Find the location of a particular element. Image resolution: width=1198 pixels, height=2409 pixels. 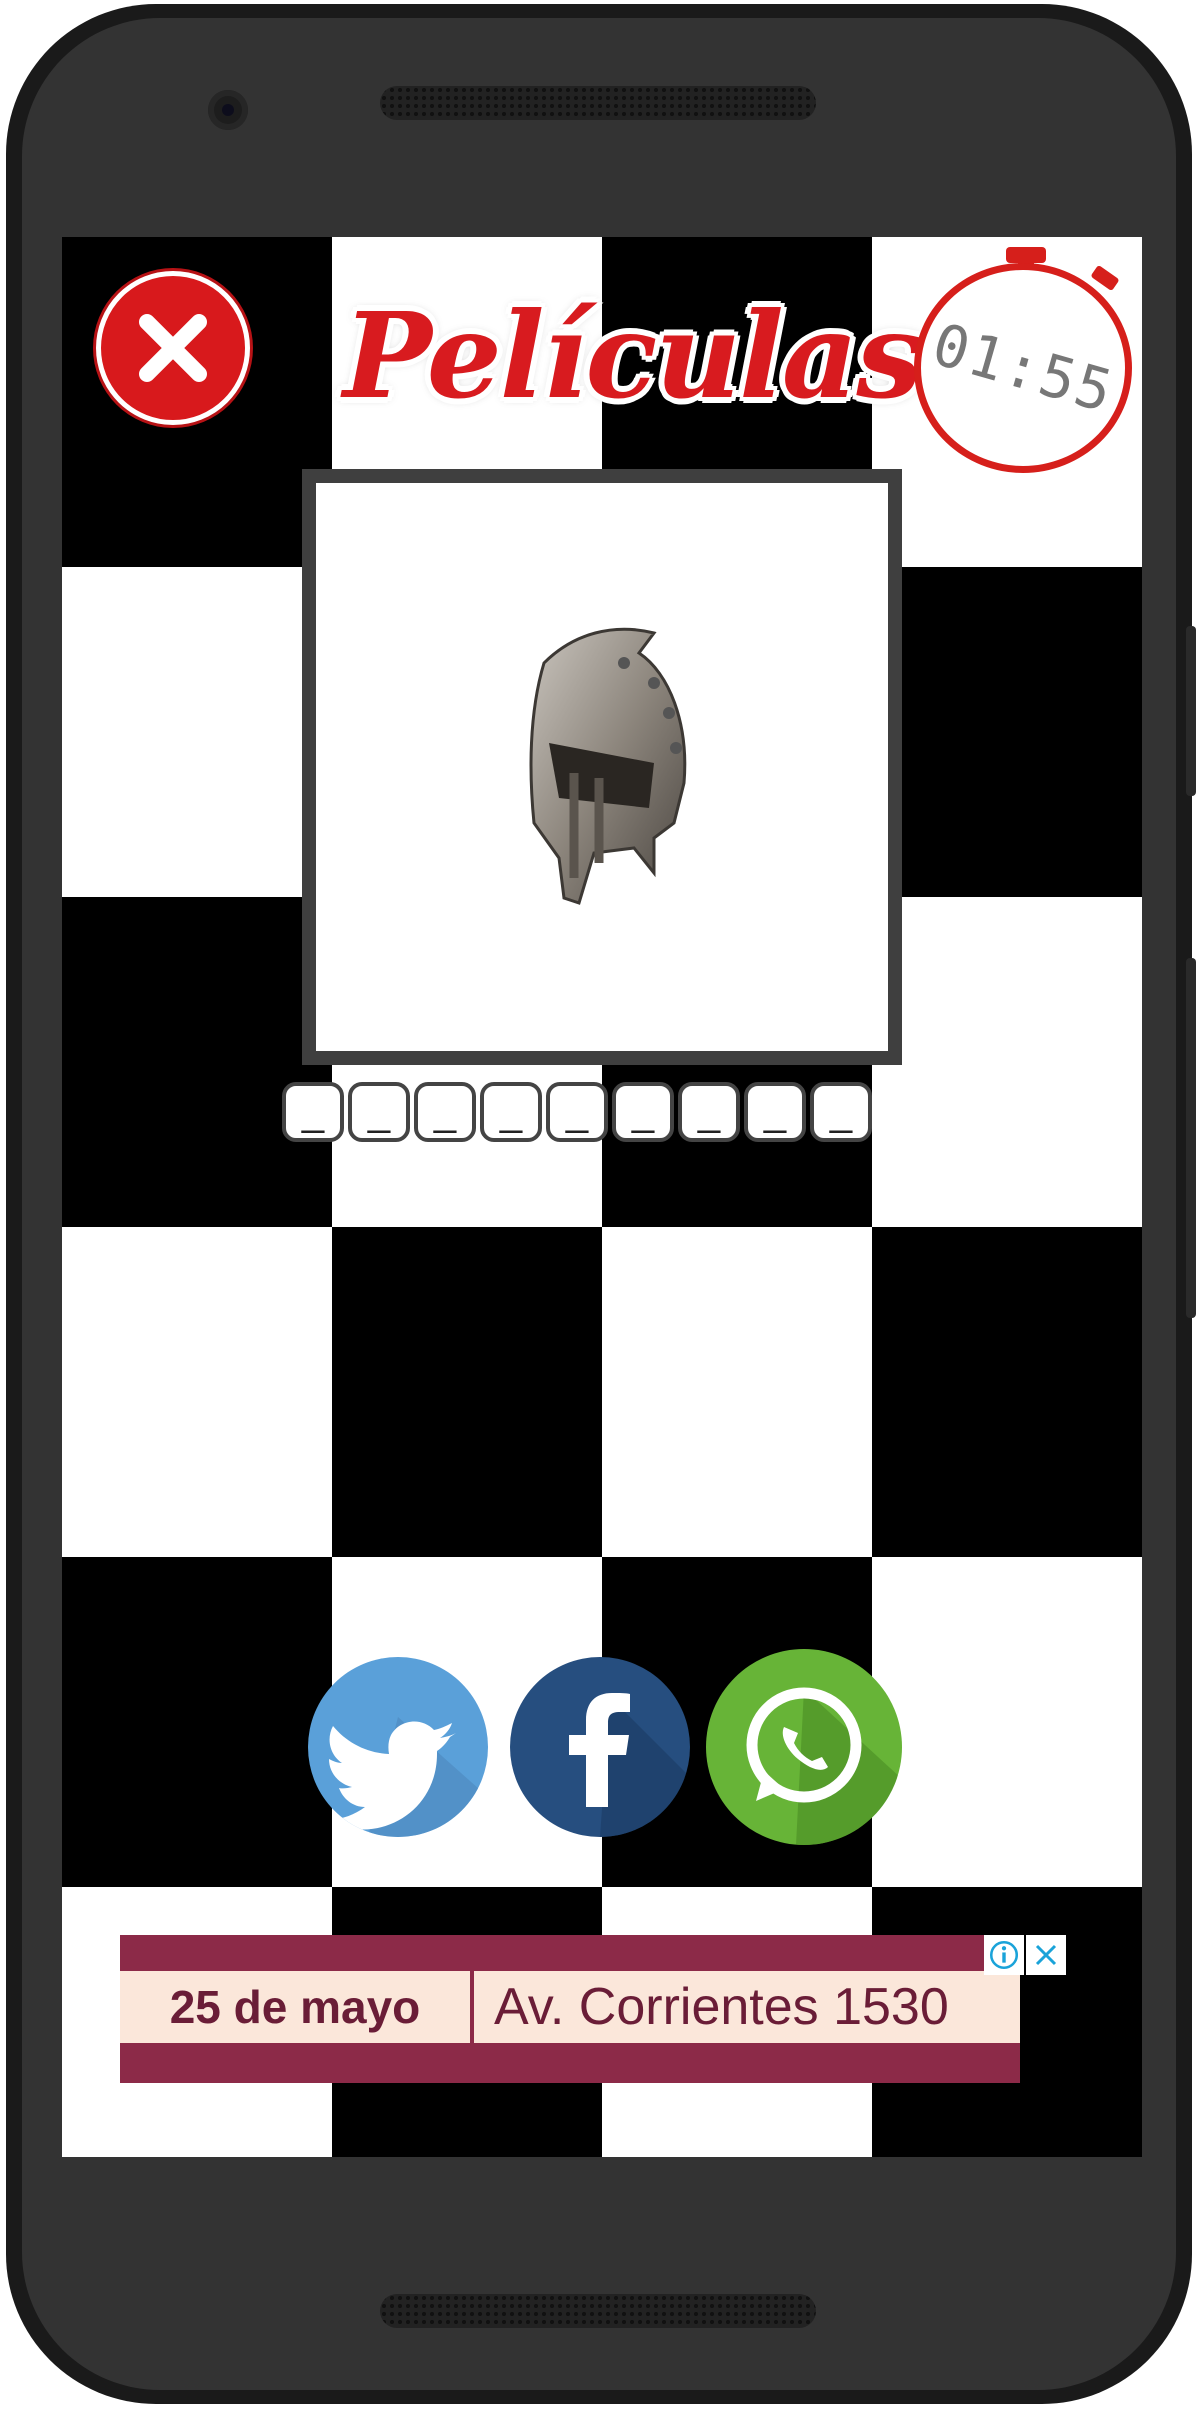

ad-content: 25 de mayo Av. Corrientes 1530 is located at coordinates (570, 2007).